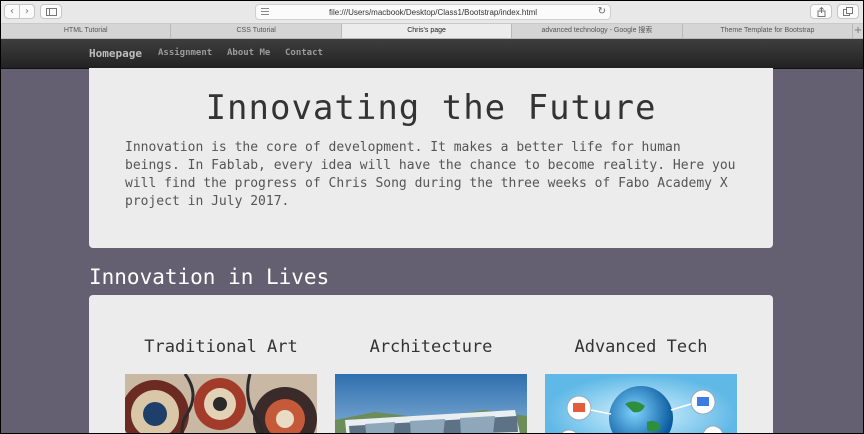  I want to click on share-icon, so click(821, 11).